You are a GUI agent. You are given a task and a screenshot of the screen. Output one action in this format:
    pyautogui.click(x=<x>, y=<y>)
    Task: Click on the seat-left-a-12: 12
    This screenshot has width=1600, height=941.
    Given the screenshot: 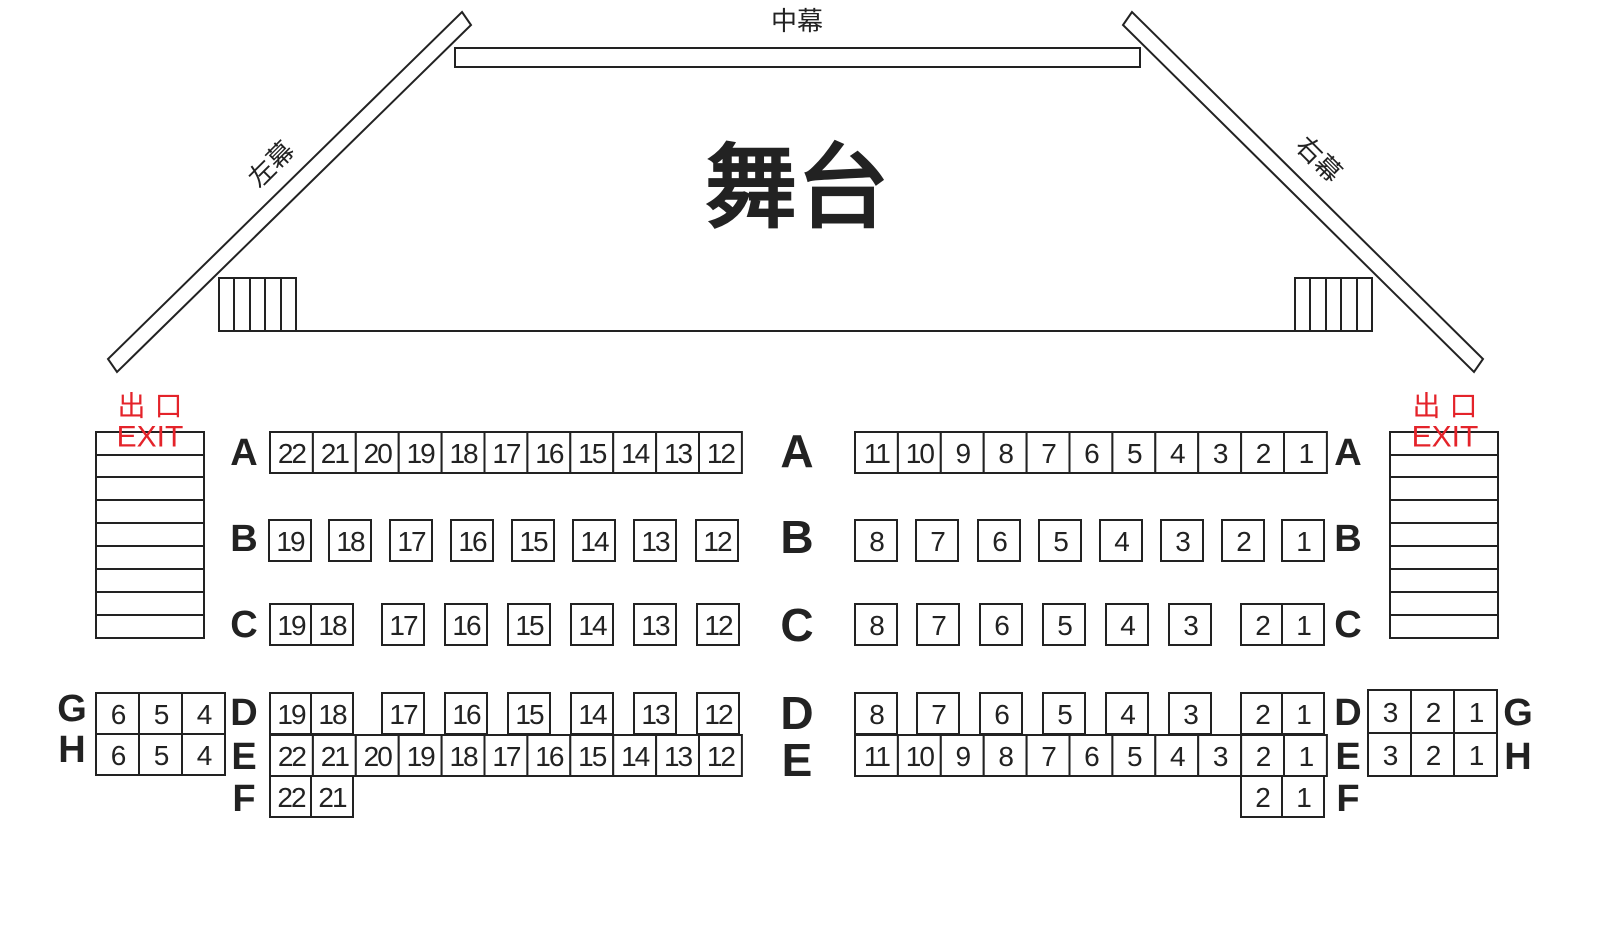 What is the action you would take?
    pyautogui.click(x=720, y=452)
    